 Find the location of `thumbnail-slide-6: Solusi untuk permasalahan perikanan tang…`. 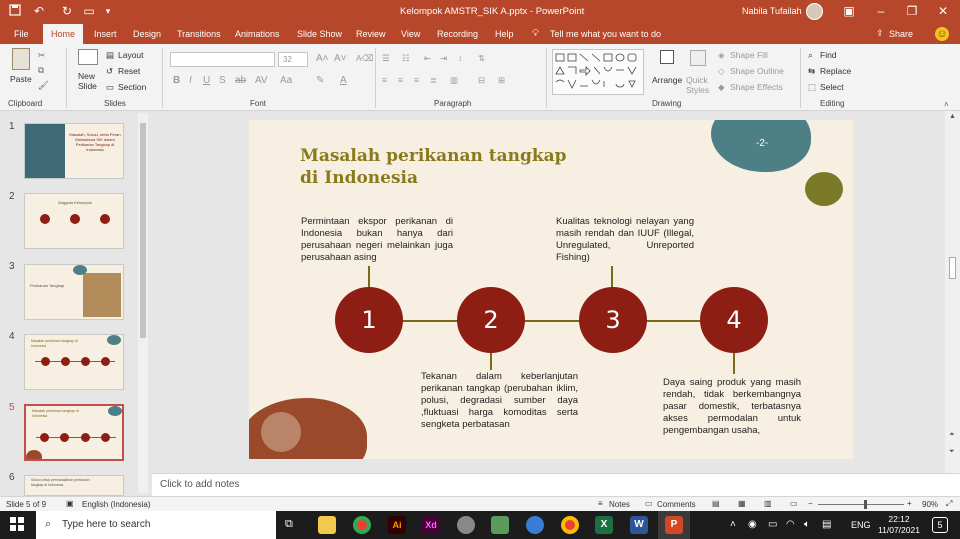

thumbnail-slide-6: Solusi untuk permasalahan perikanan tang… is located at coordinates (74, 485).